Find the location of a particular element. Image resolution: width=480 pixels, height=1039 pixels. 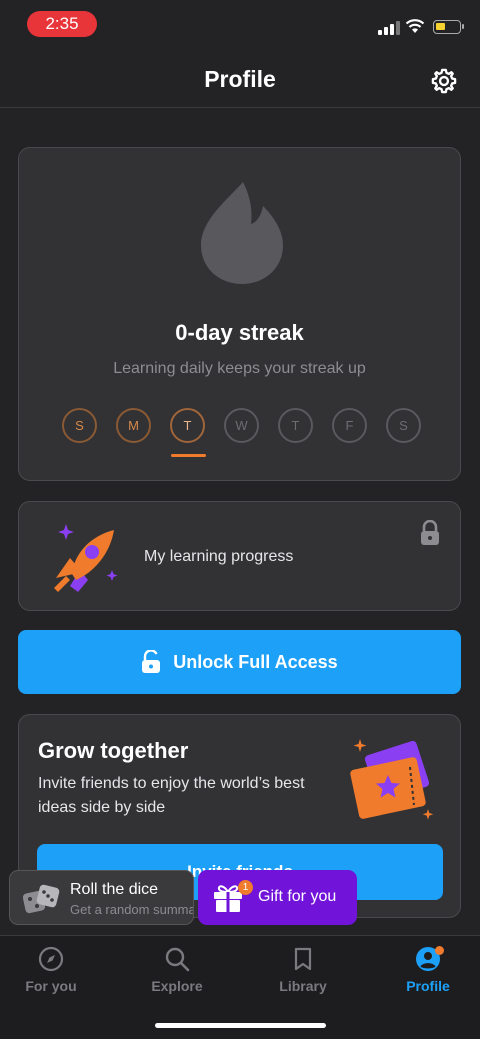

battery-icon is located at coordinates (448, 27).